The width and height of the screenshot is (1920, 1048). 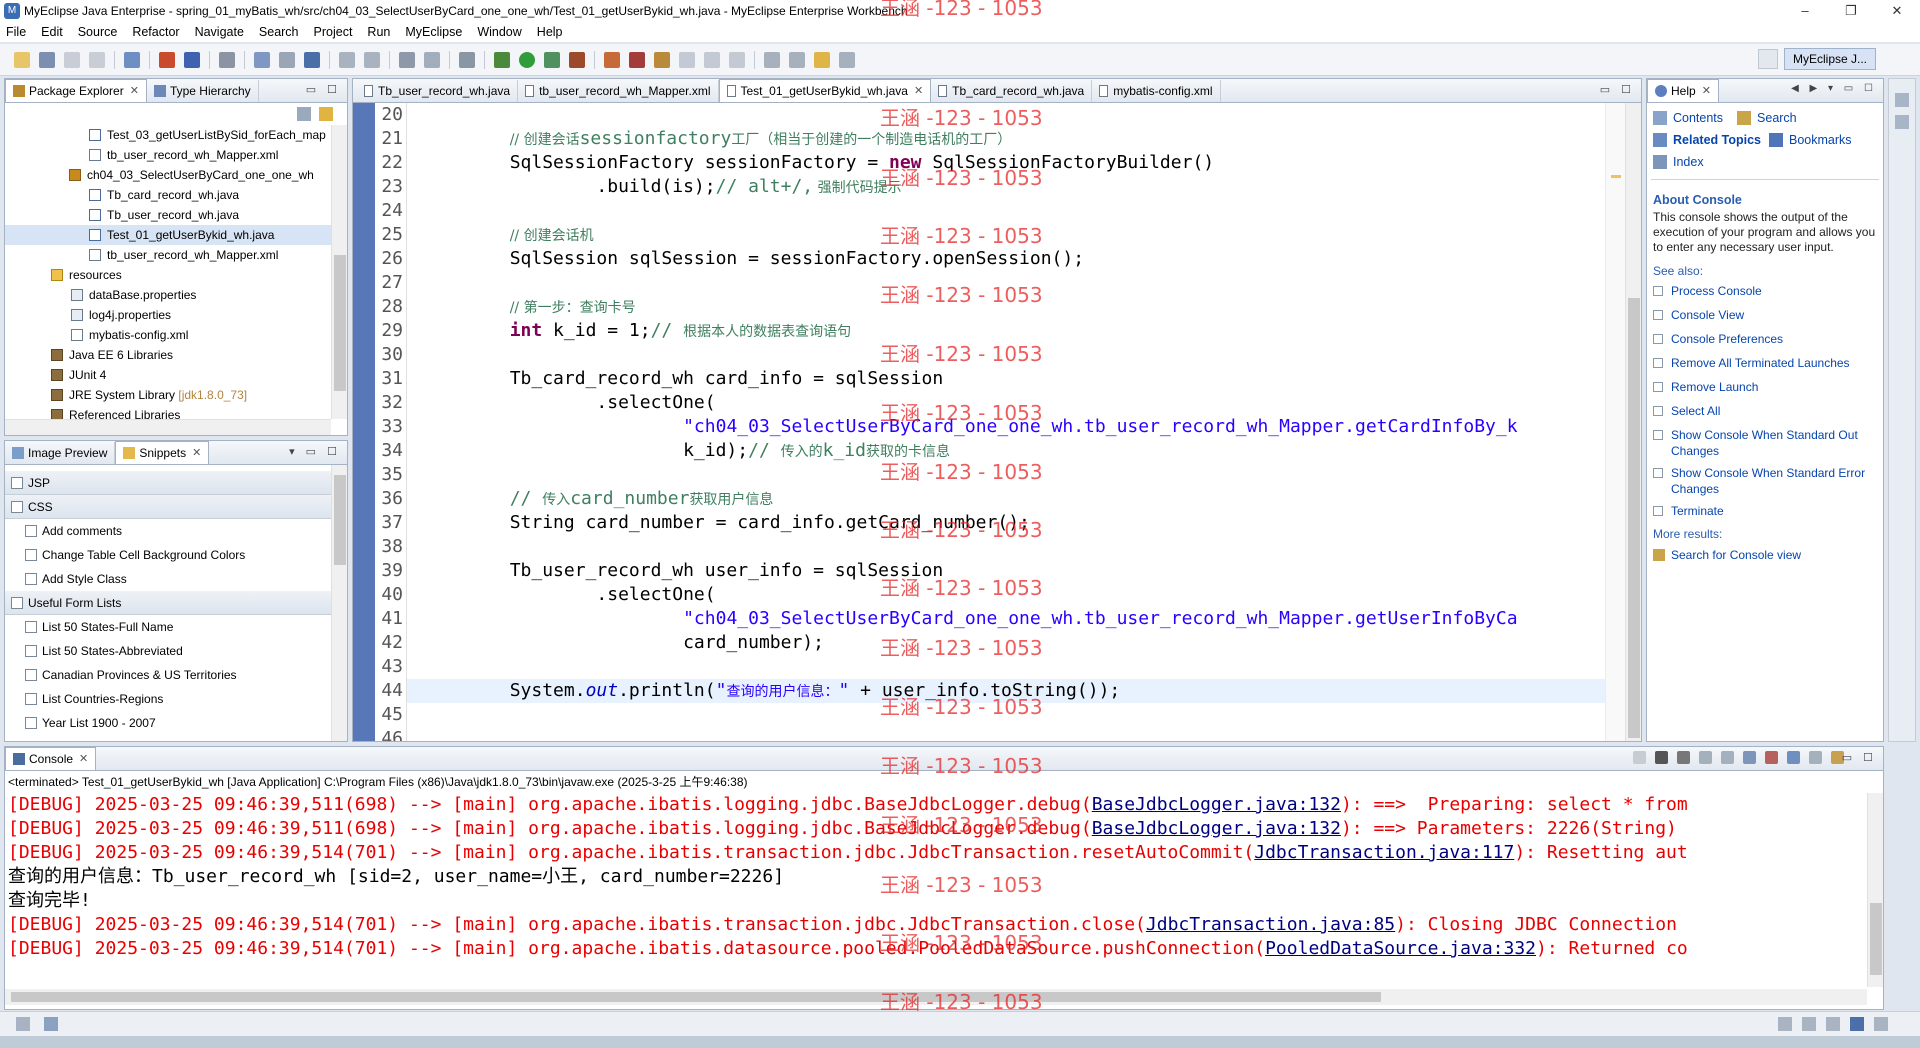 I want to click on fast-view-icon, so click(x=23, y=1024).